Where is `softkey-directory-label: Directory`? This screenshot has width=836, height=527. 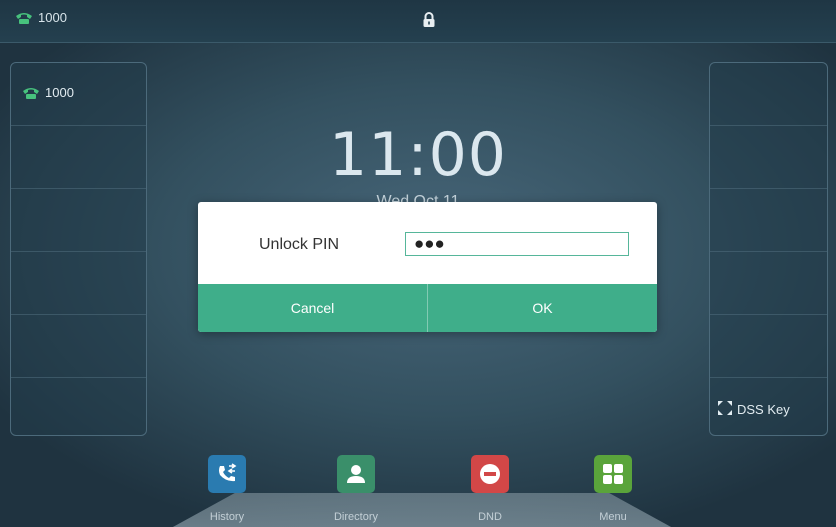 softkey-directory-label: Directory is located at coordinates (355, 517).